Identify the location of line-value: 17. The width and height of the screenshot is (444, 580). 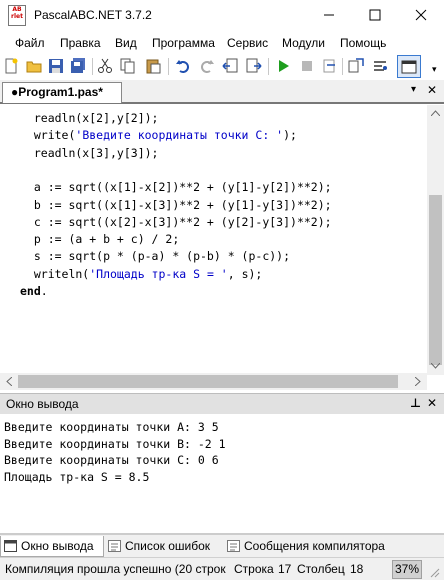
(285, 569).